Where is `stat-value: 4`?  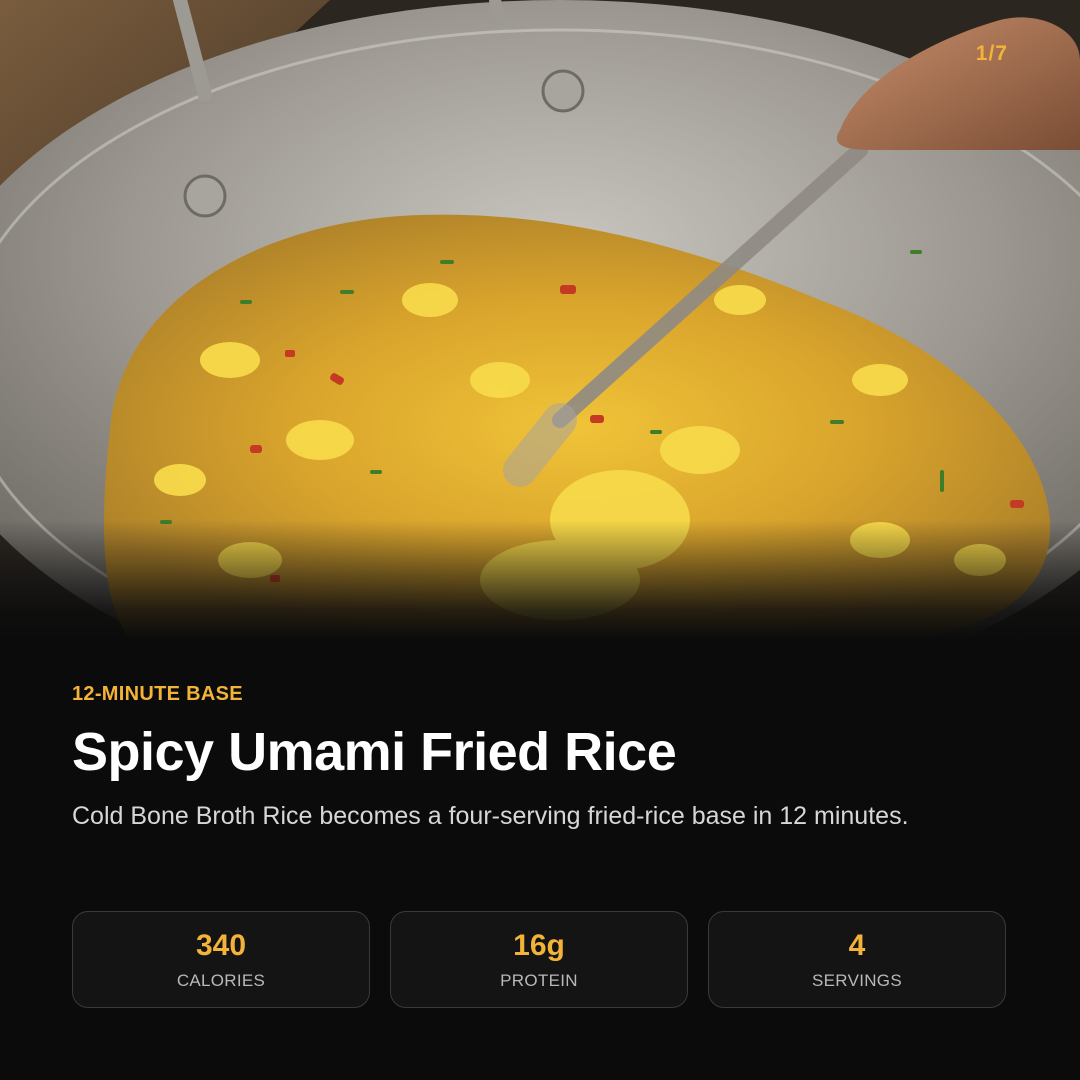
stat-value: 4 is located at coordinates (857, 945).